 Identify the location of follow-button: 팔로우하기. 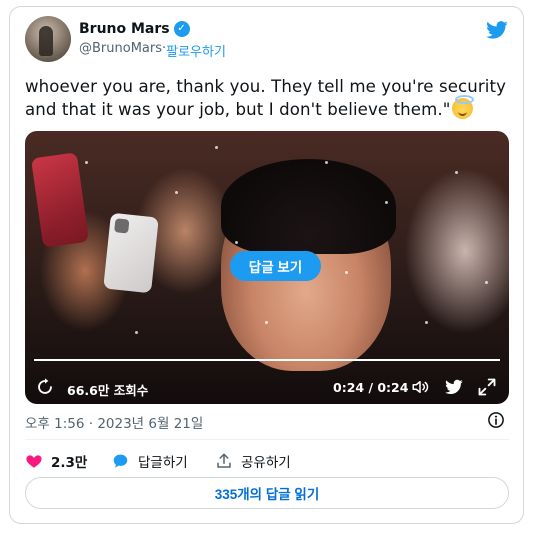
(196, 50).